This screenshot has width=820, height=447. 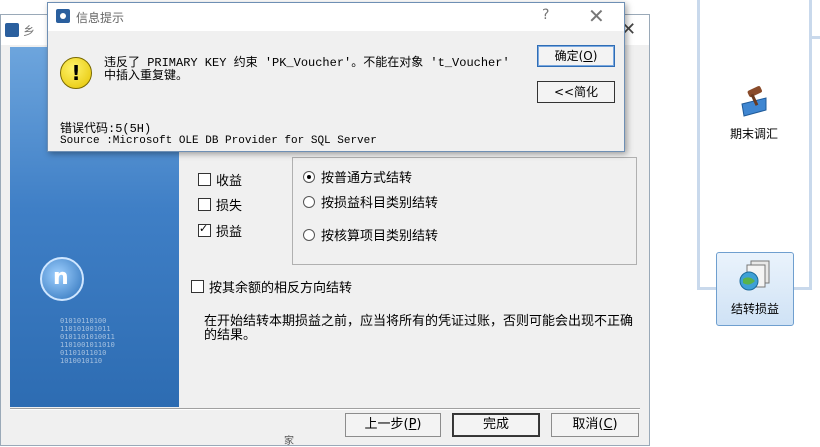 What do you see at coordinates (229, 206) in the screenshot?
I see `checkbox-label: 损失` at bounding box center [229, 206].